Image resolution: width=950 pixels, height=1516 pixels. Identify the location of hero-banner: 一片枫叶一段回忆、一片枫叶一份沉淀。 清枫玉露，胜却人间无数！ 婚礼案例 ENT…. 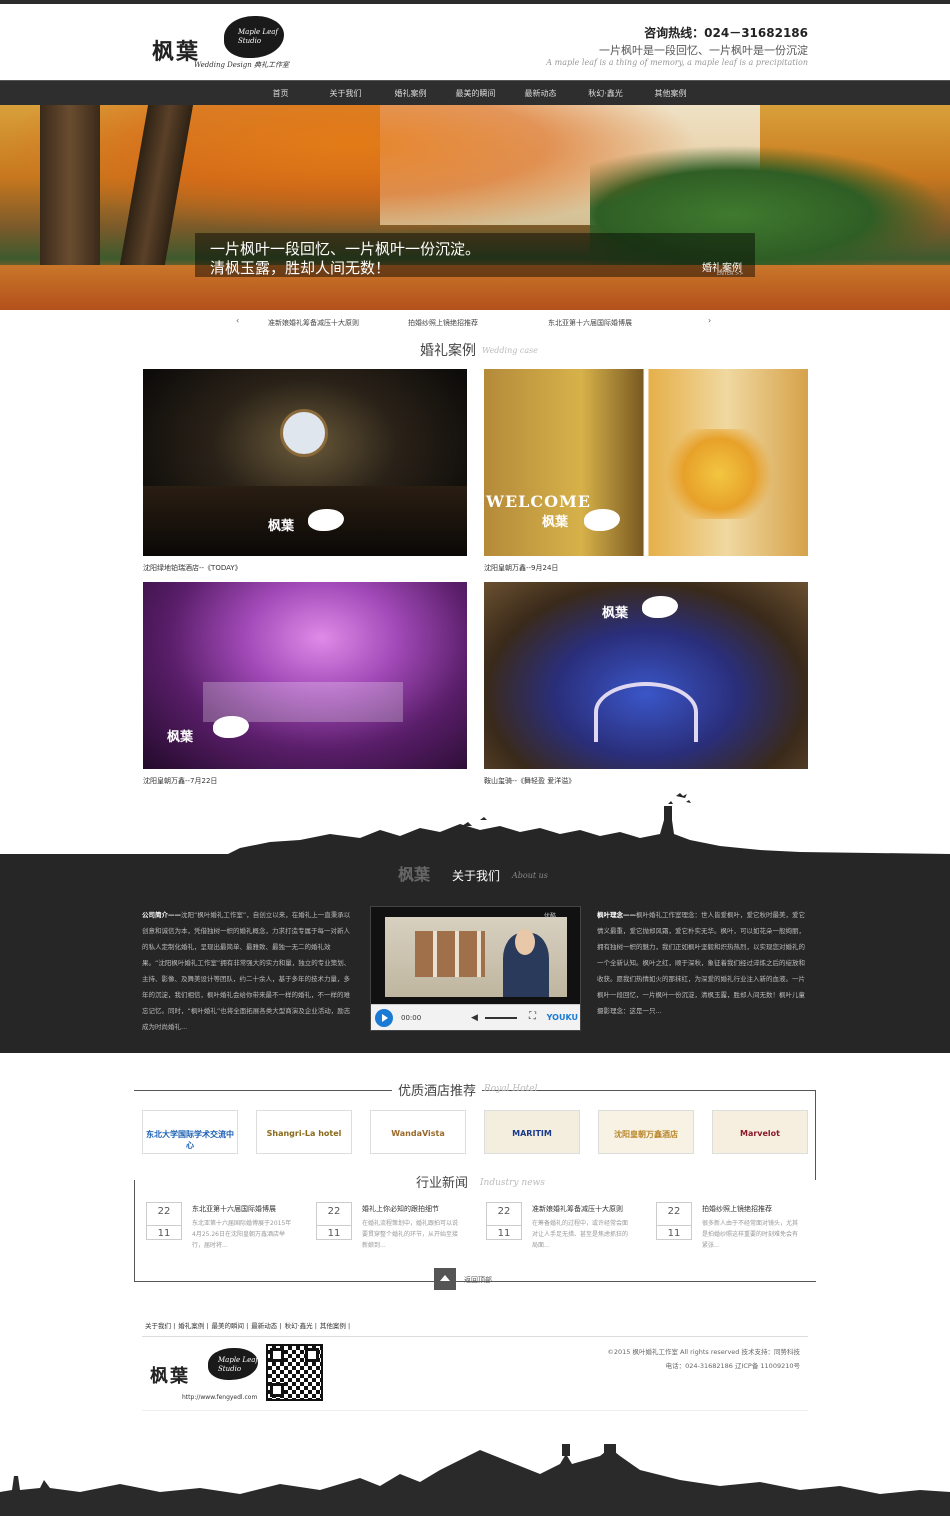
(475, 207).